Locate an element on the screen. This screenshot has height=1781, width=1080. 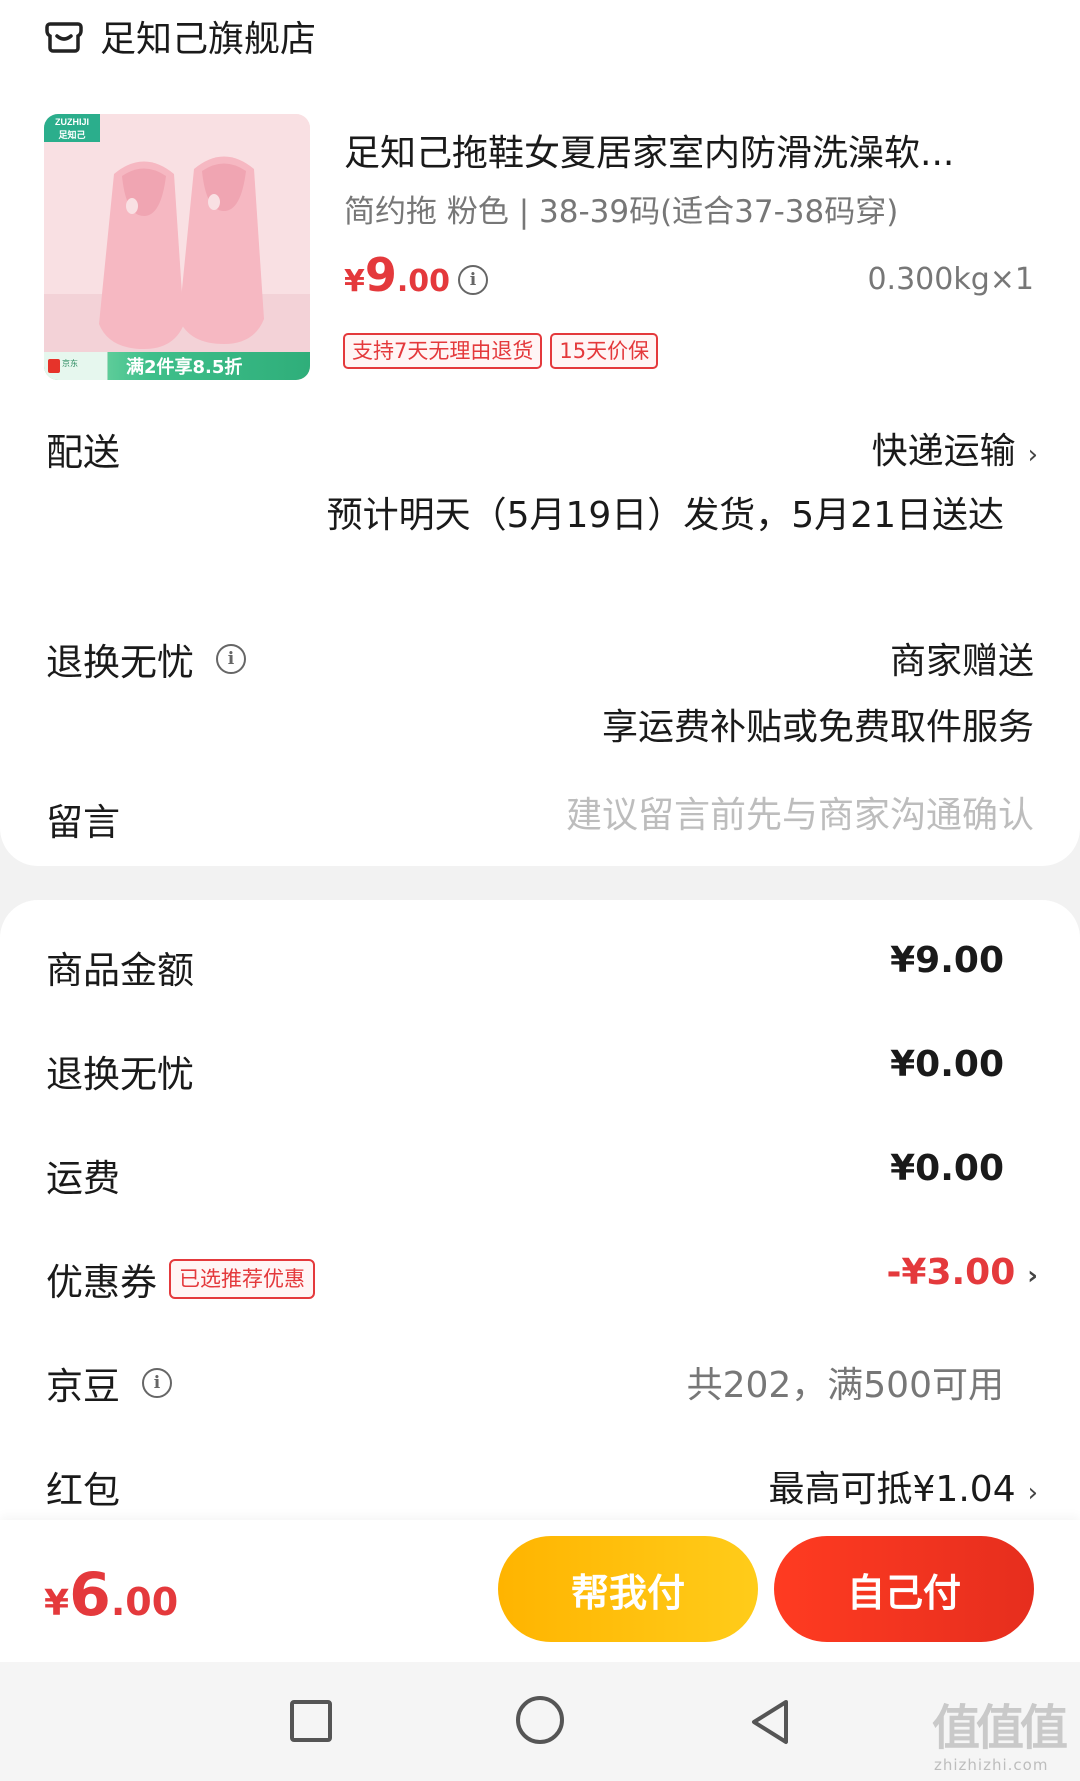
delivery-estimate: 预计明天（5月19日）发货，5月21日送达 is located at coordinates (665, 515).